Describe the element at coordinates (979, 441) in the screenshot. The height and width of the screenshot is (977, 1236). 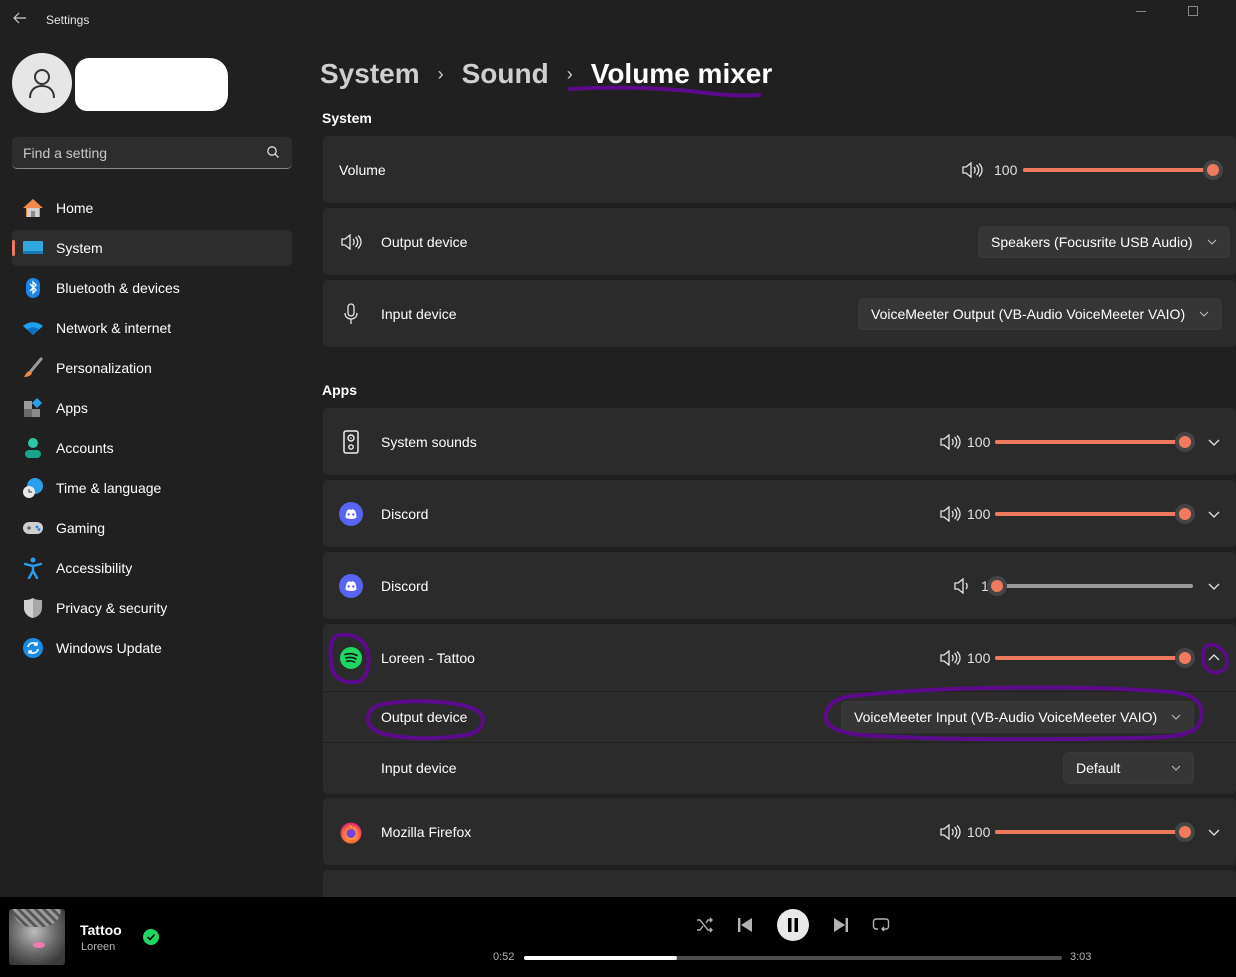
I see `app-volume-value: 100` at that location.